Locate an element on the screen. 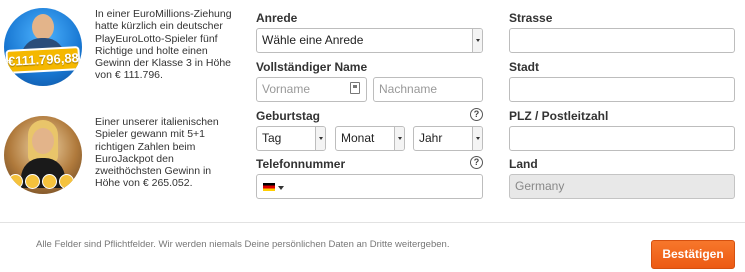  divider is located at coordinates (372, 222).